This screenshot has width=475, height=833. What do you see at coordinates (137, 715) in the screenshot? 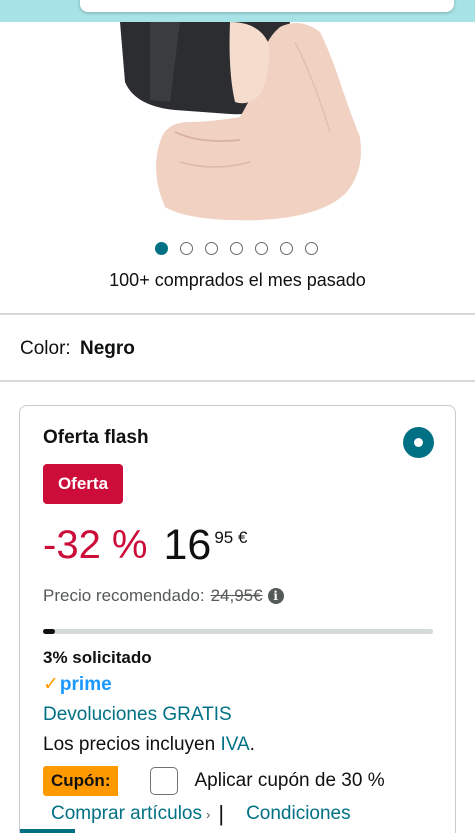
I see `free-returns-link: Devoluciones GRATIS` at bounding box center [137, 715].